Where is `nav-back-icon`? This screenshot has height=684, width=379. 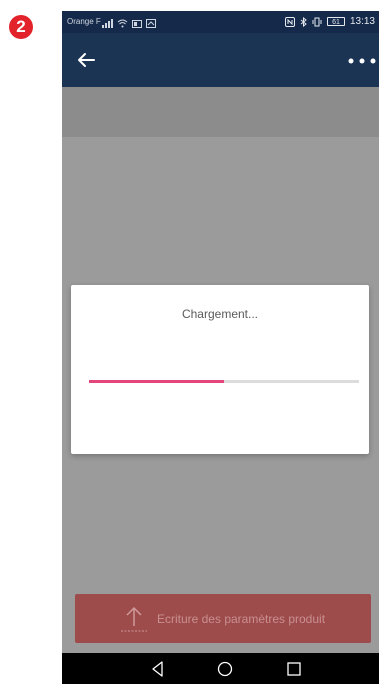
nav-back-icon is located at coordinates (158, 669).